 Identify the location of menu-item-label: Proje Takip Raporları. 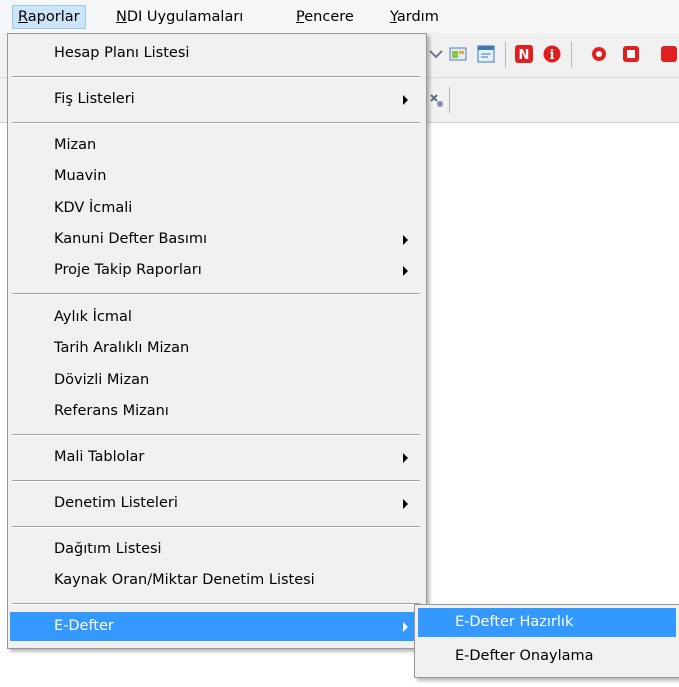
(128, 270).